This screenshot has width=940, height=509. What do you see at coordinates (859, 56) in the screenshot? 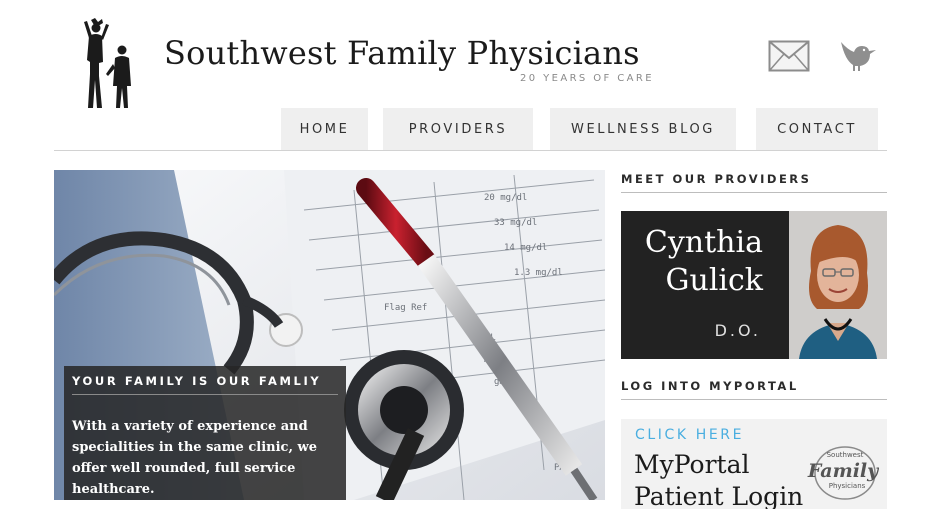
I see `bird-icon` at bounding box center [859, 56].